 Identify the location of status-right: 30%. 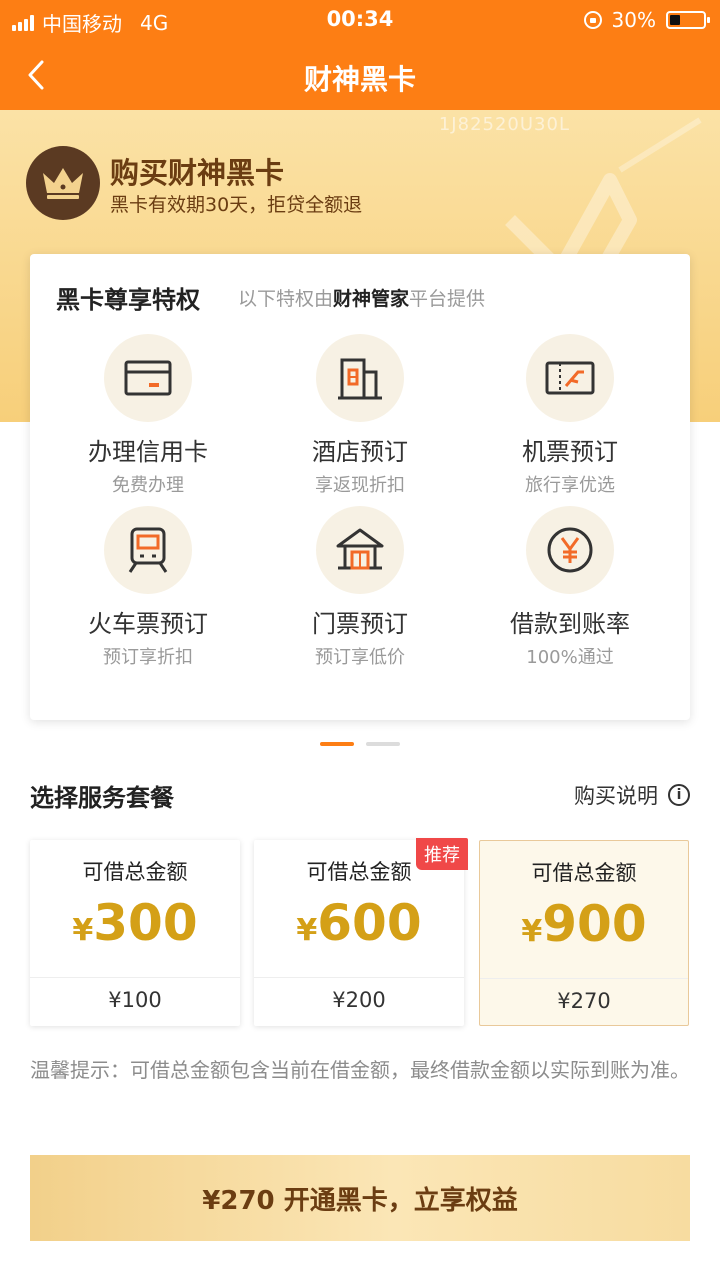
(646, 20).